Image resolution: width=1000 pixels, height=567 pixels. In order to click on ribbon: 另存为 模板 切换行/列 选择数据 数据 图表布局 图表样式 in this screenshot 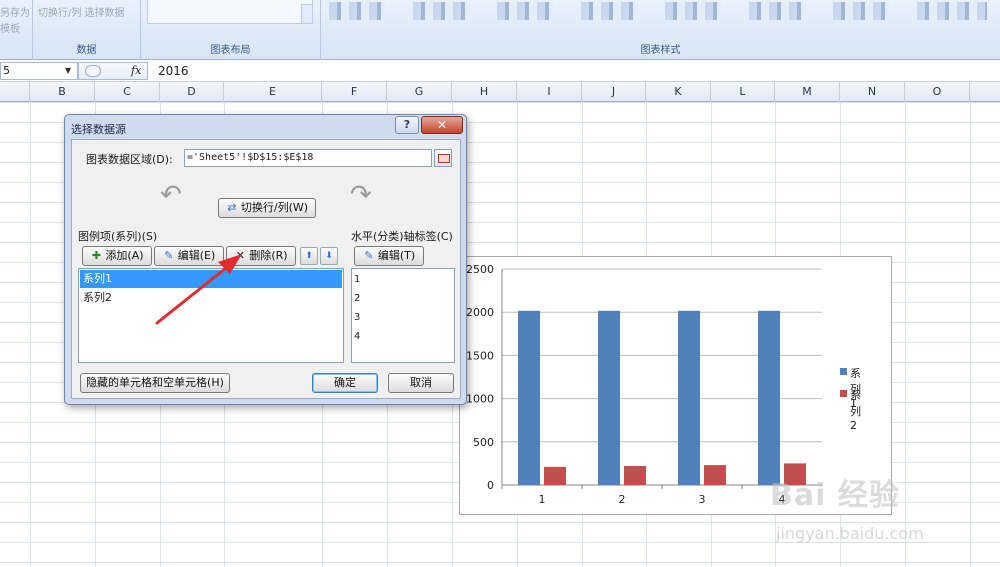, I will do `click(500, 30)`.